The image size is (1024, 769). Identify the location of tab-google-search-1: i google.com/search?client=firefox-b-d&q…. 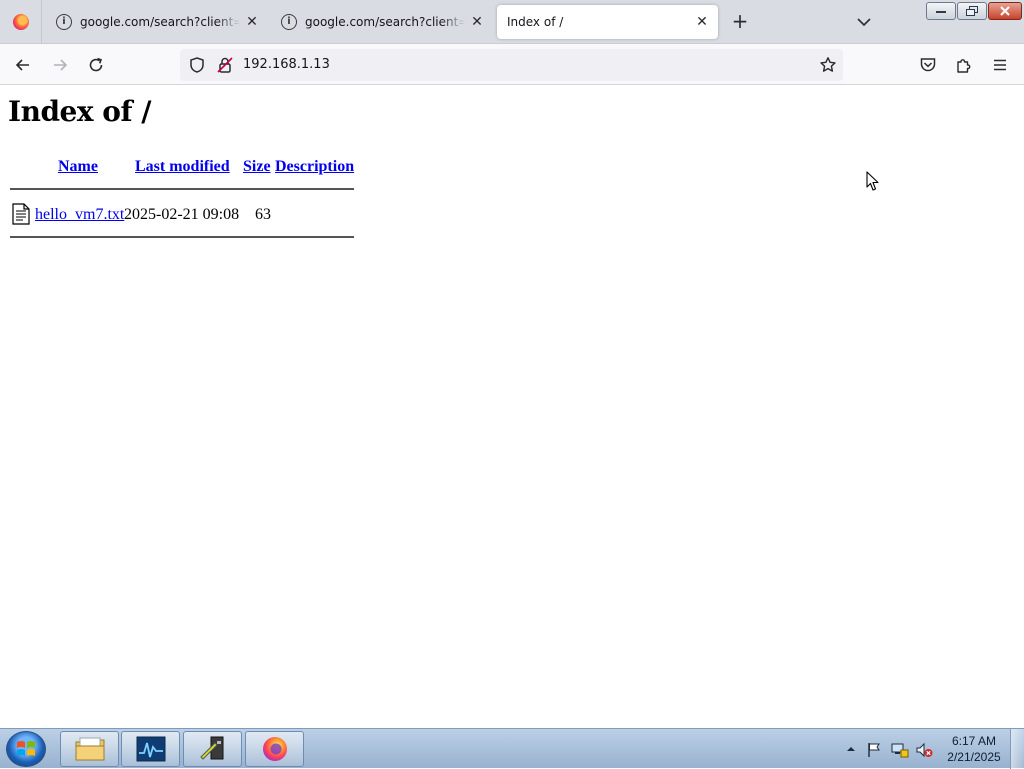
(157, 22).